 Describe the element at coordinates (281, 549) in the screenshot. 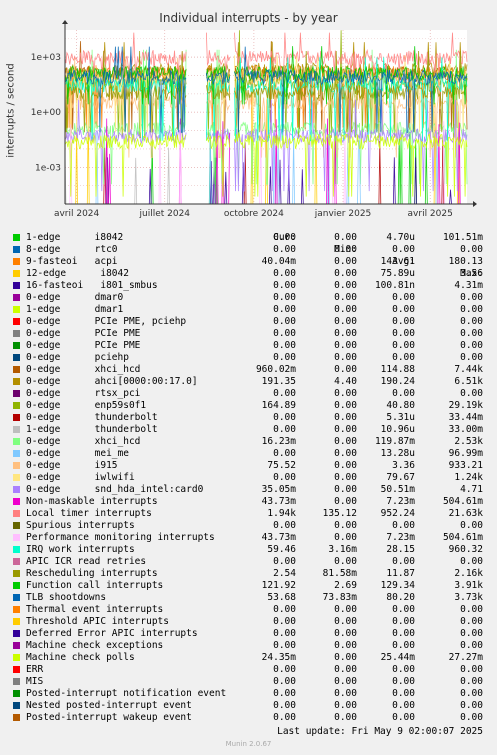

I see `cur-value: 59.46` at that location.